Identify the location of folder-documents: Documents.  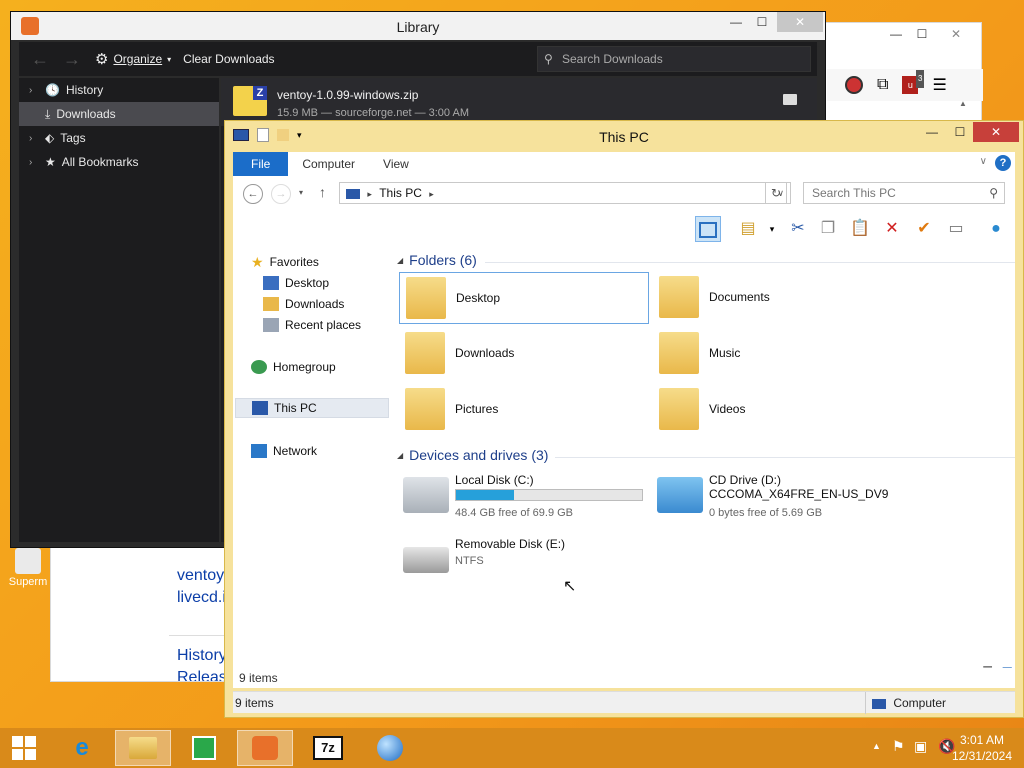
(778, 298).